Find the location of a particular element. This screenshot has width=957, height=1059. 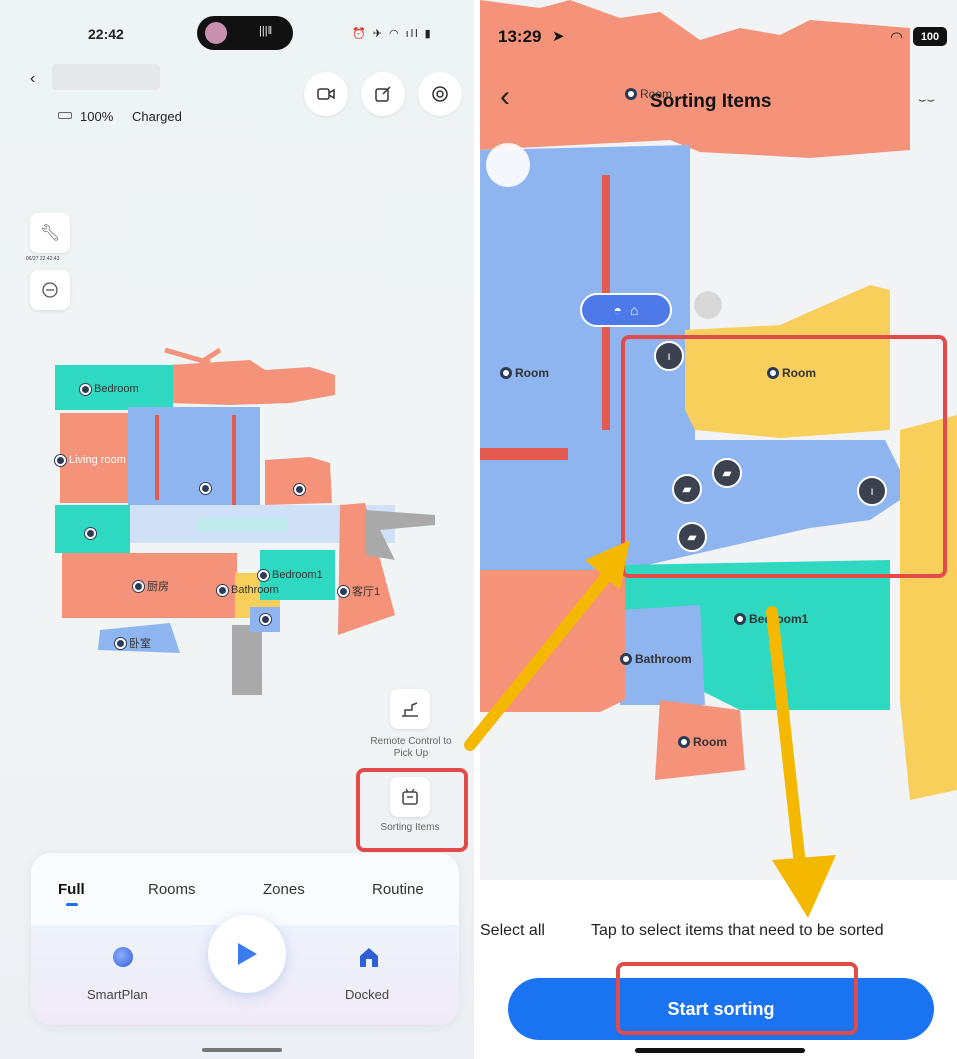

wifi-icon: ◠ is located at coordinates (897, 37).